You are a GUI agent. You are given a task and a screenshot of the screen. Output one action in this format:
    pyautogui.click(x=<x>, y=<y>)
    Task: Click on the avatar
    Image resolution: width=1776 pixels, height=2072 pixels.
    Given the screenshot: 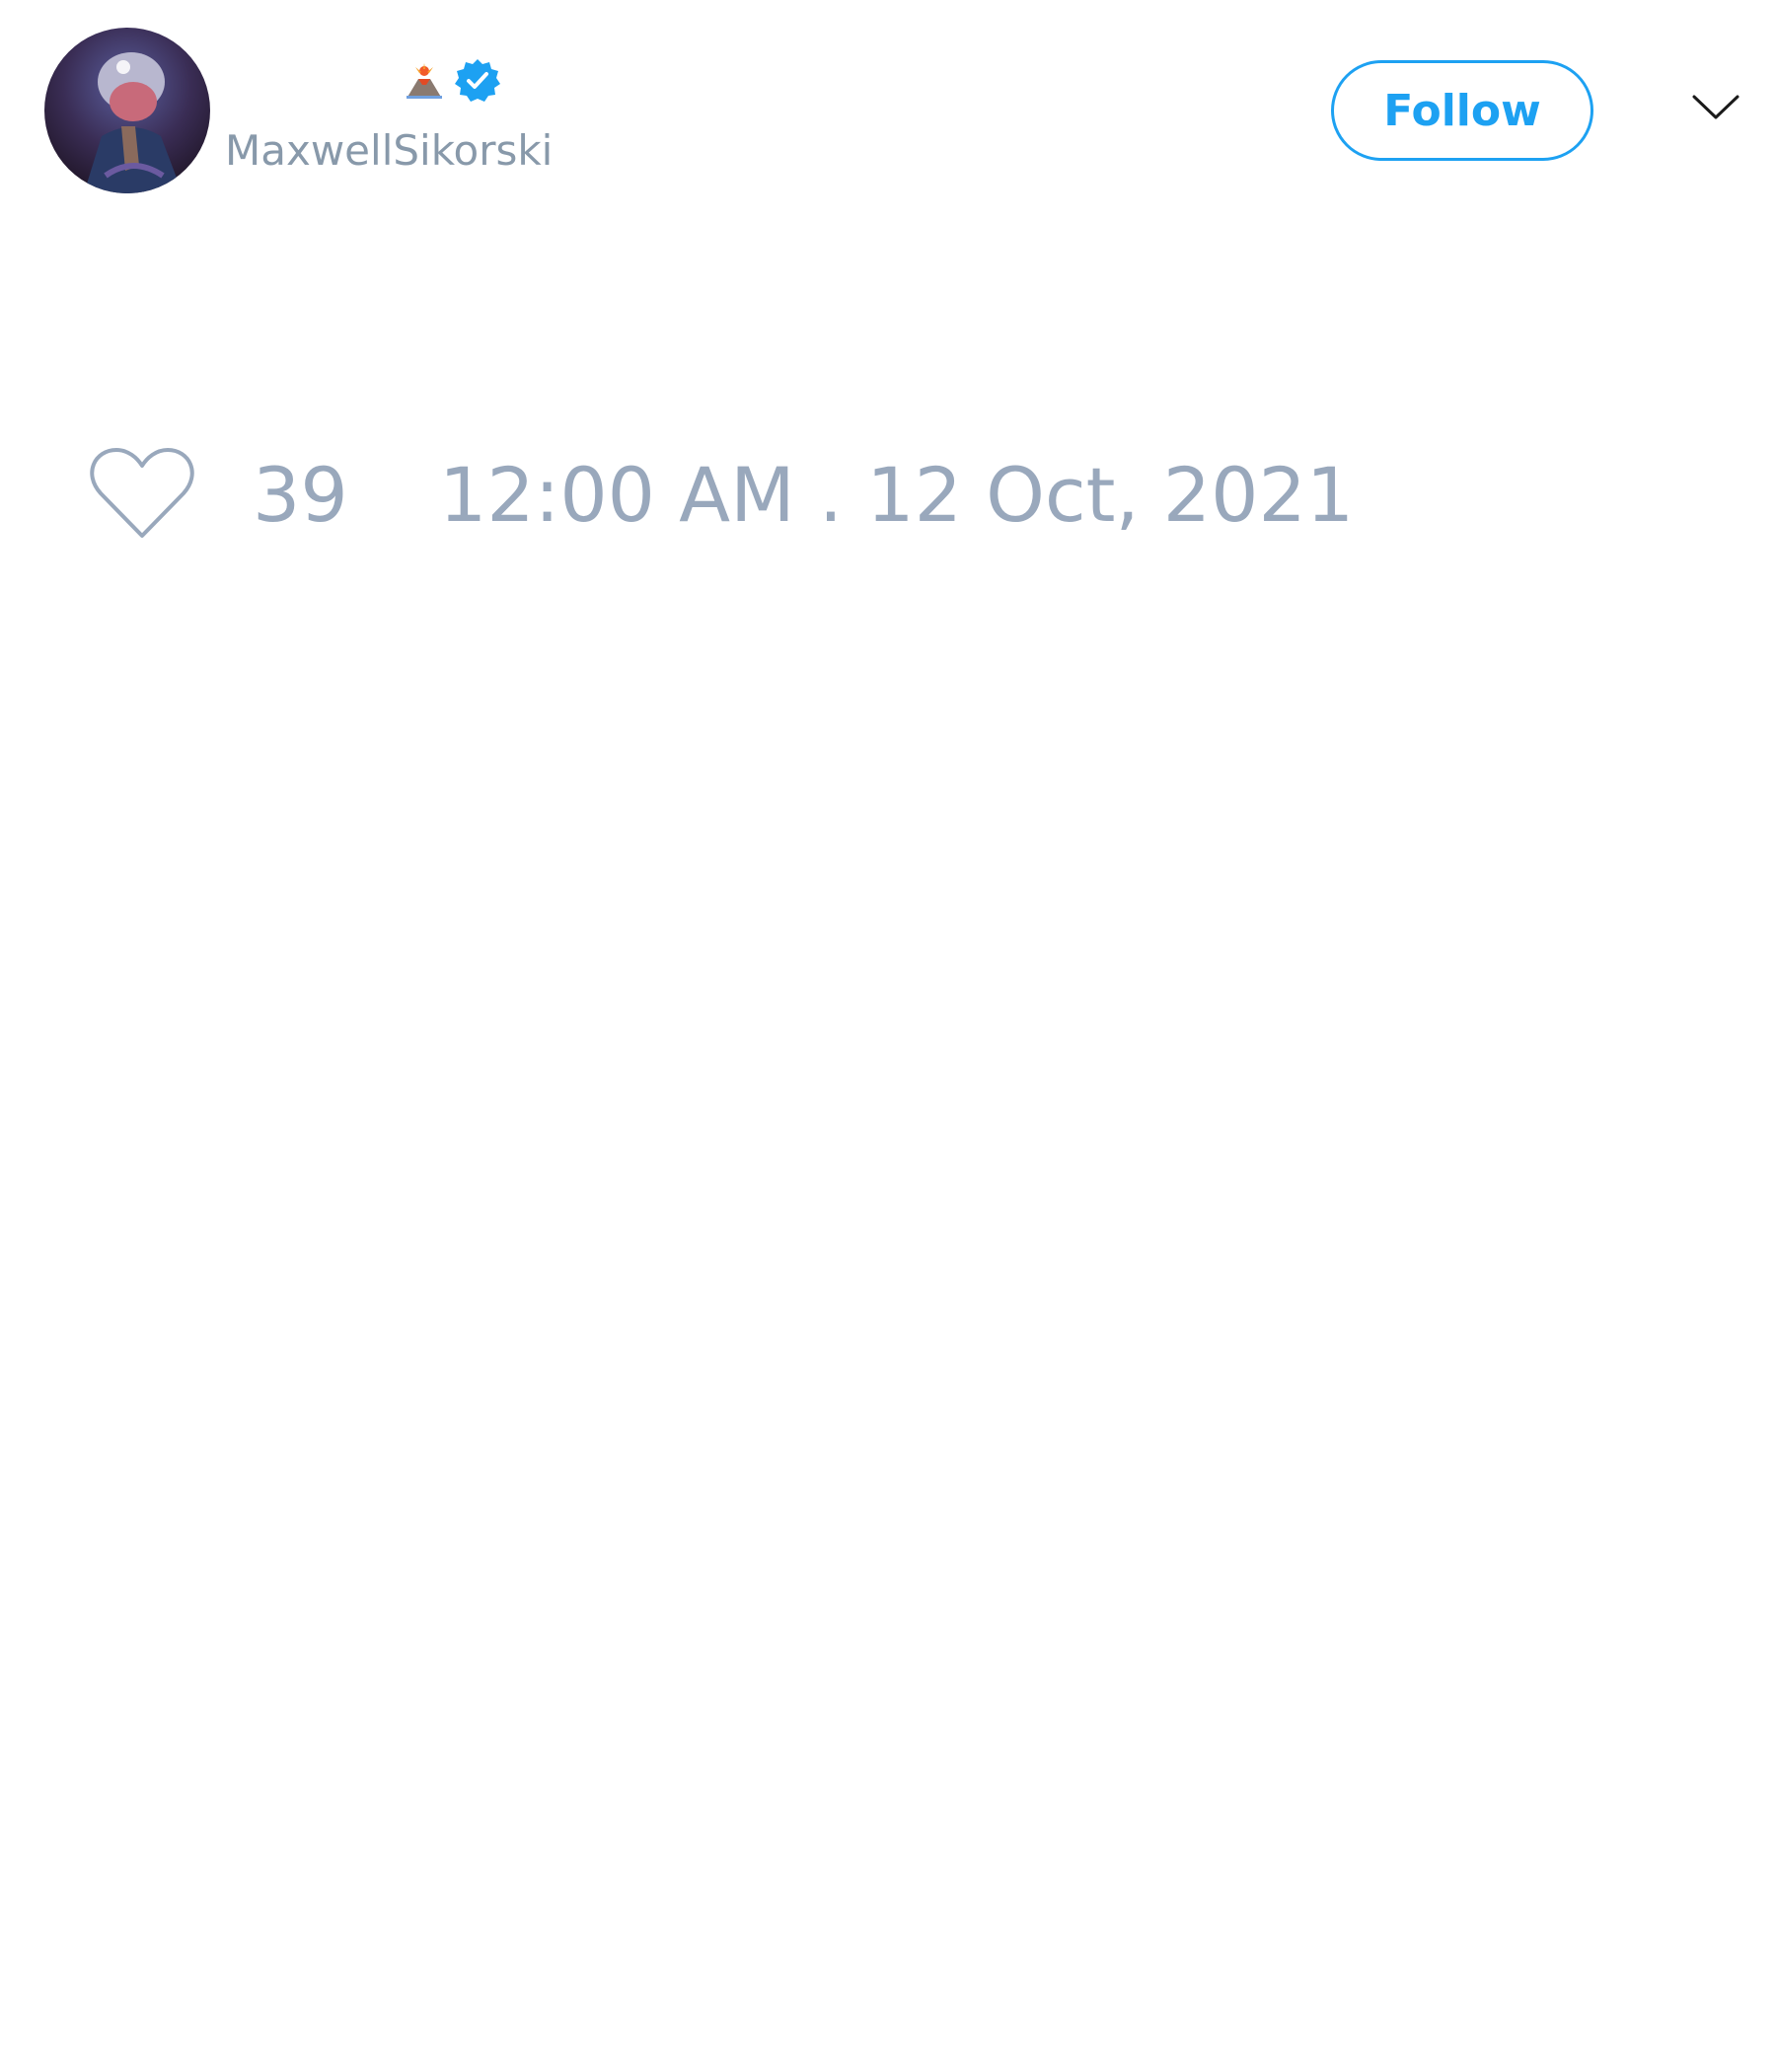 What is the action you would take?
    pyautogui.click(x=127, y=111)
    